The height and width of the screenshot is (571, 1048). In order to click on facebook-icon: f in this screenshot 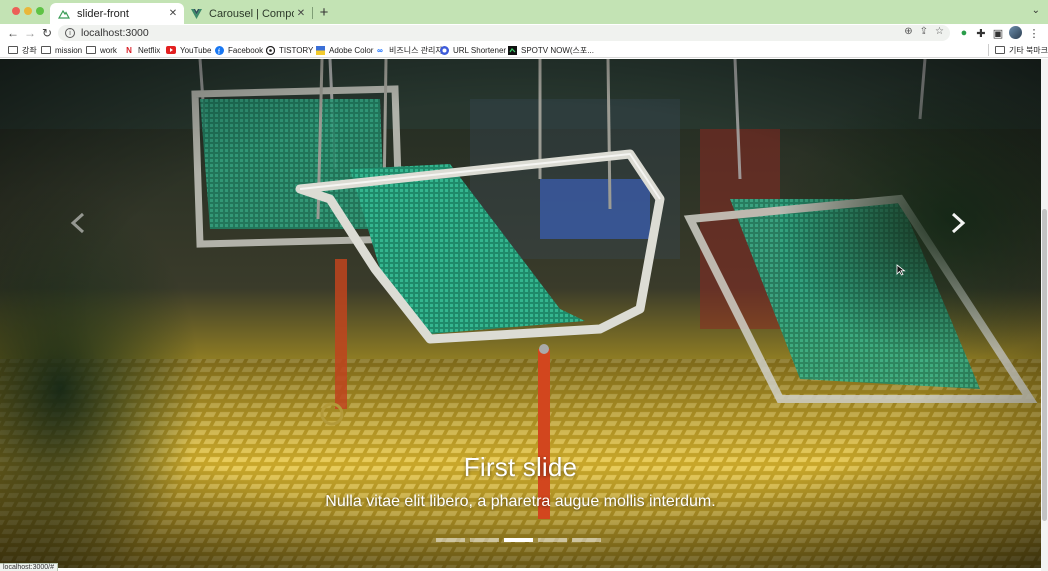, I will do `click(219, 50)`.